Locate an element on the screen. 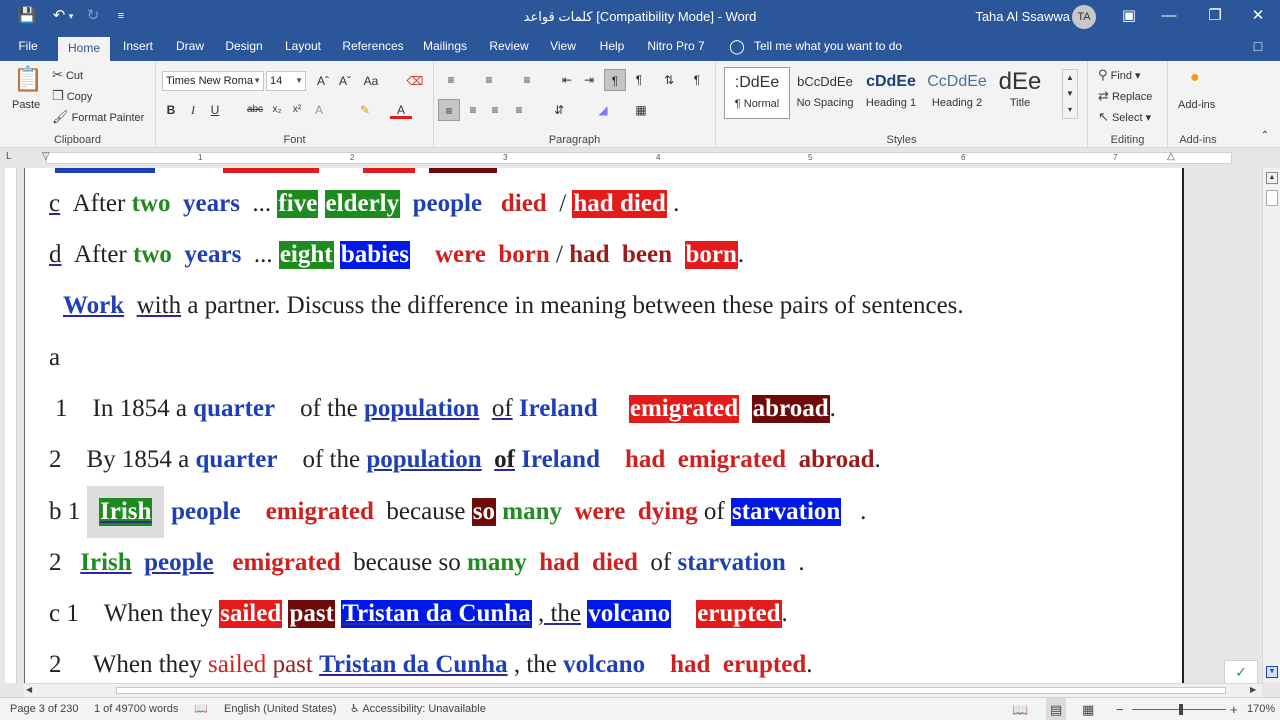  highlight-color-icon: ✎ is located at coordinates (365, 110).